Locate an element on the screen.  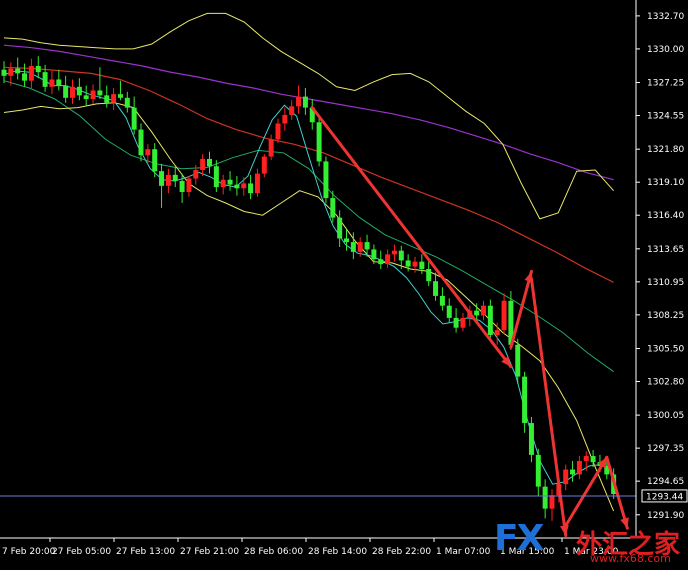
x-tick-label: 27 Feb 05:00 is located at coordinates (81, 552).